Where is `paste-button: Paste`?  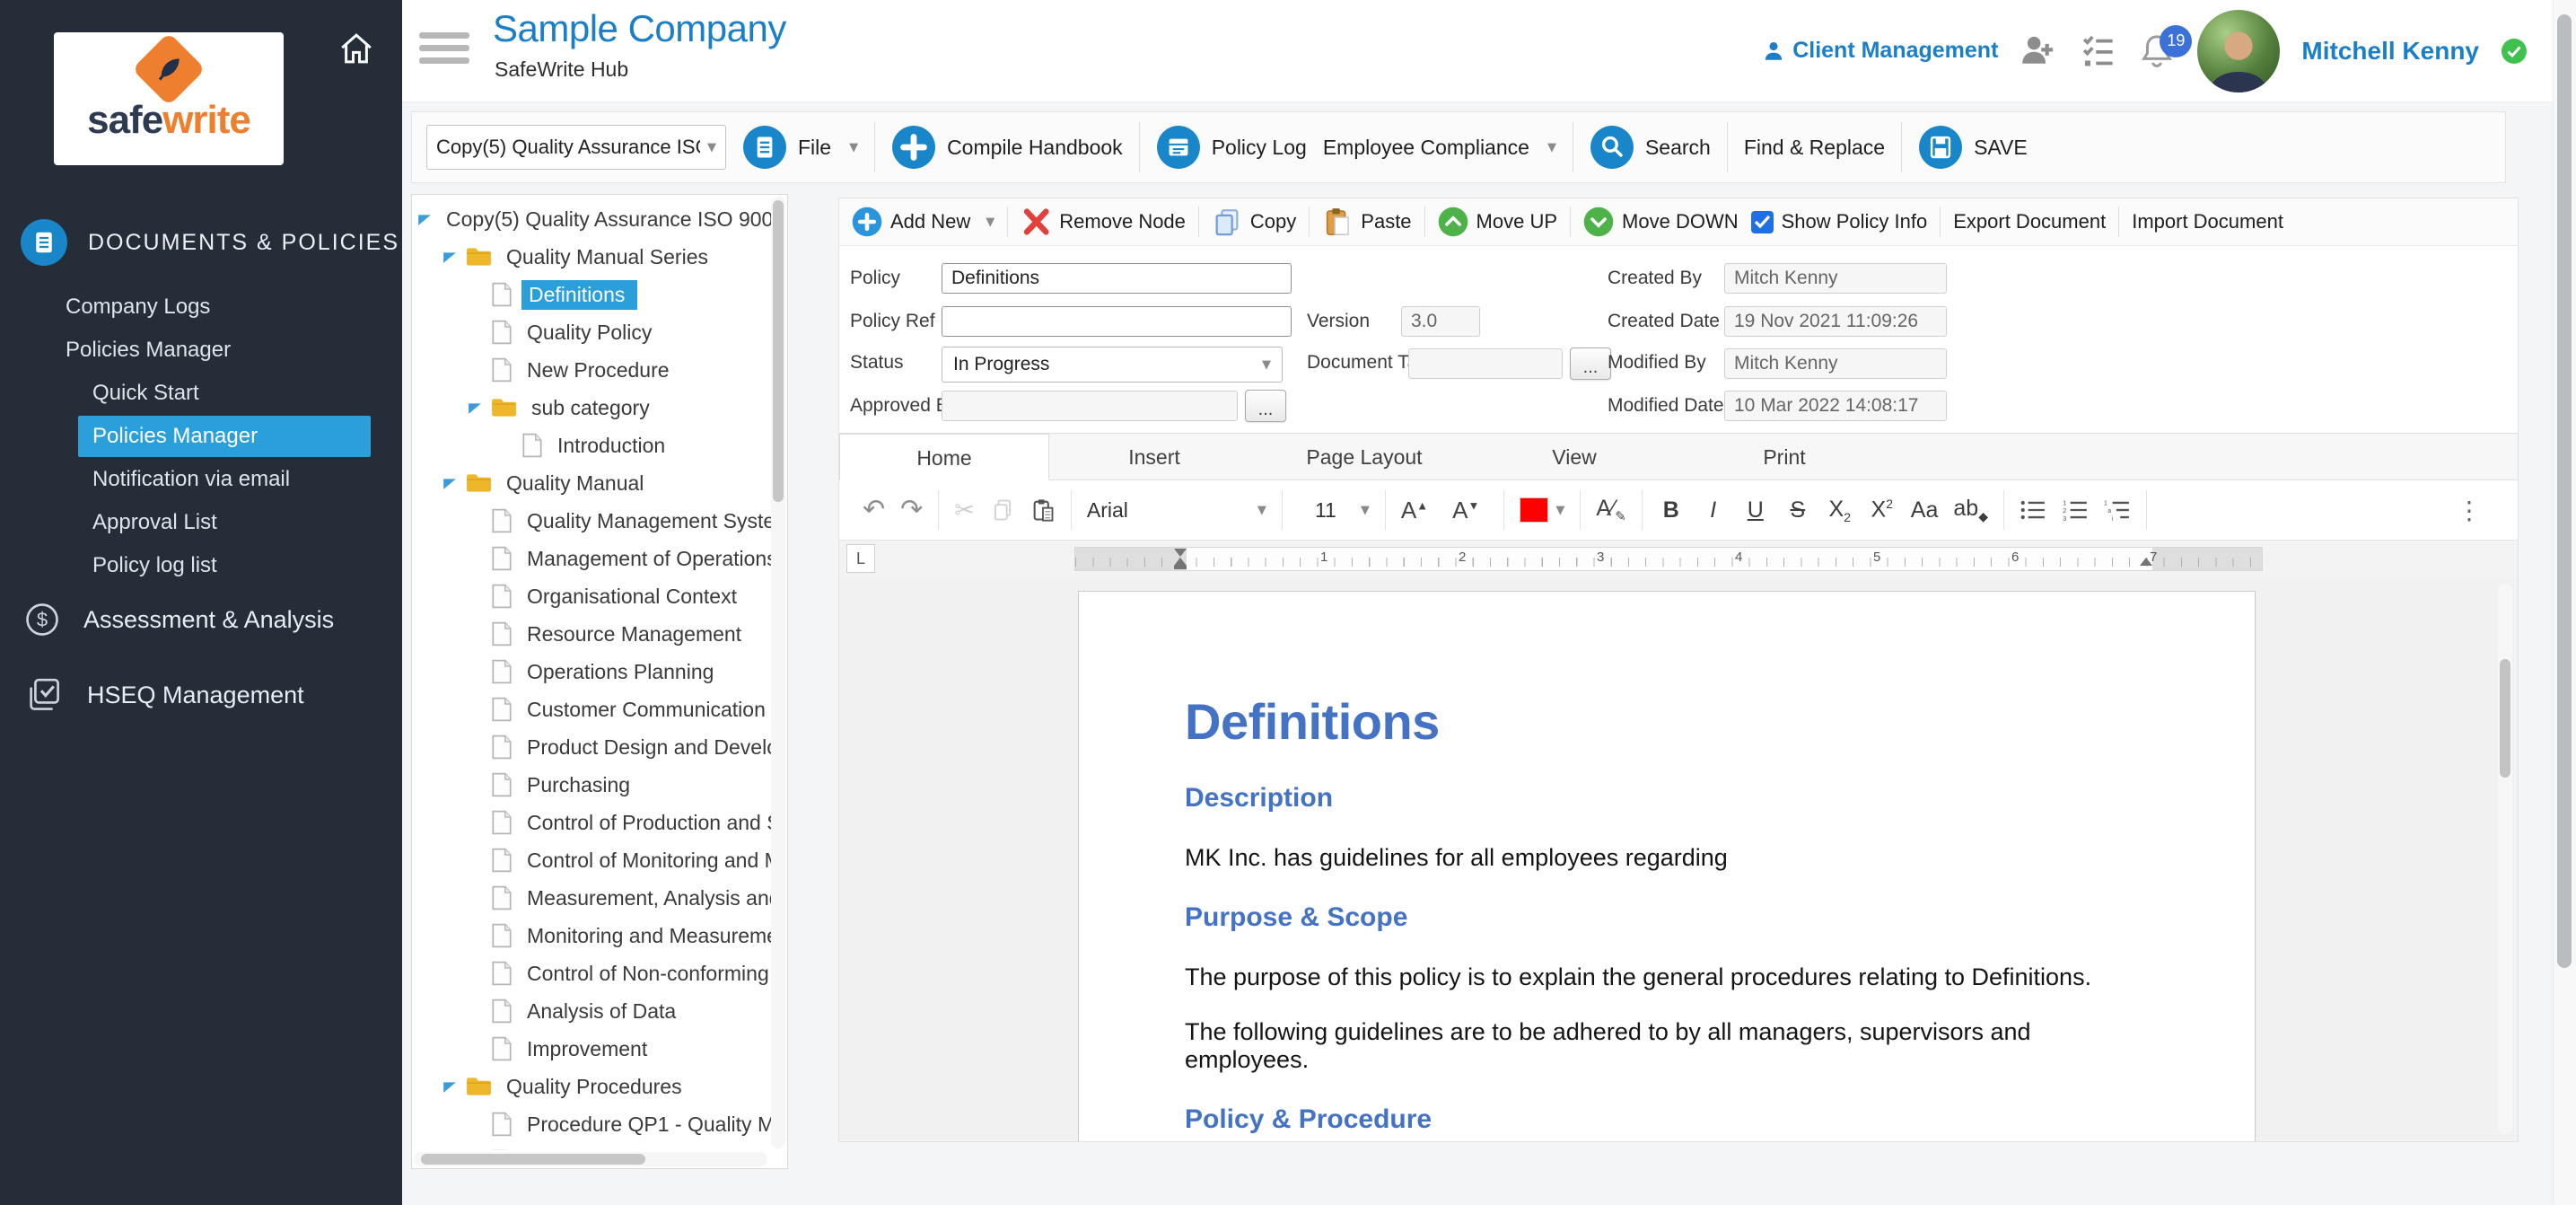
paste-button: Paste is located at coordinates (1367, 222).